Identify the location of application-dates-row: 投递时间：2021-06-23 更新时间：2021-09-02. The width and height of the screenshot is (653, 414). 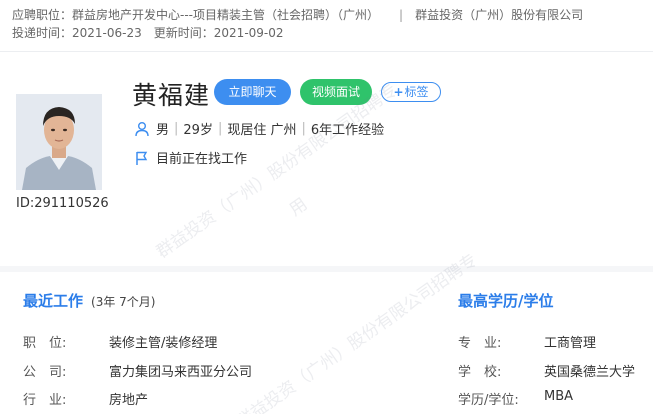
(148, 32).